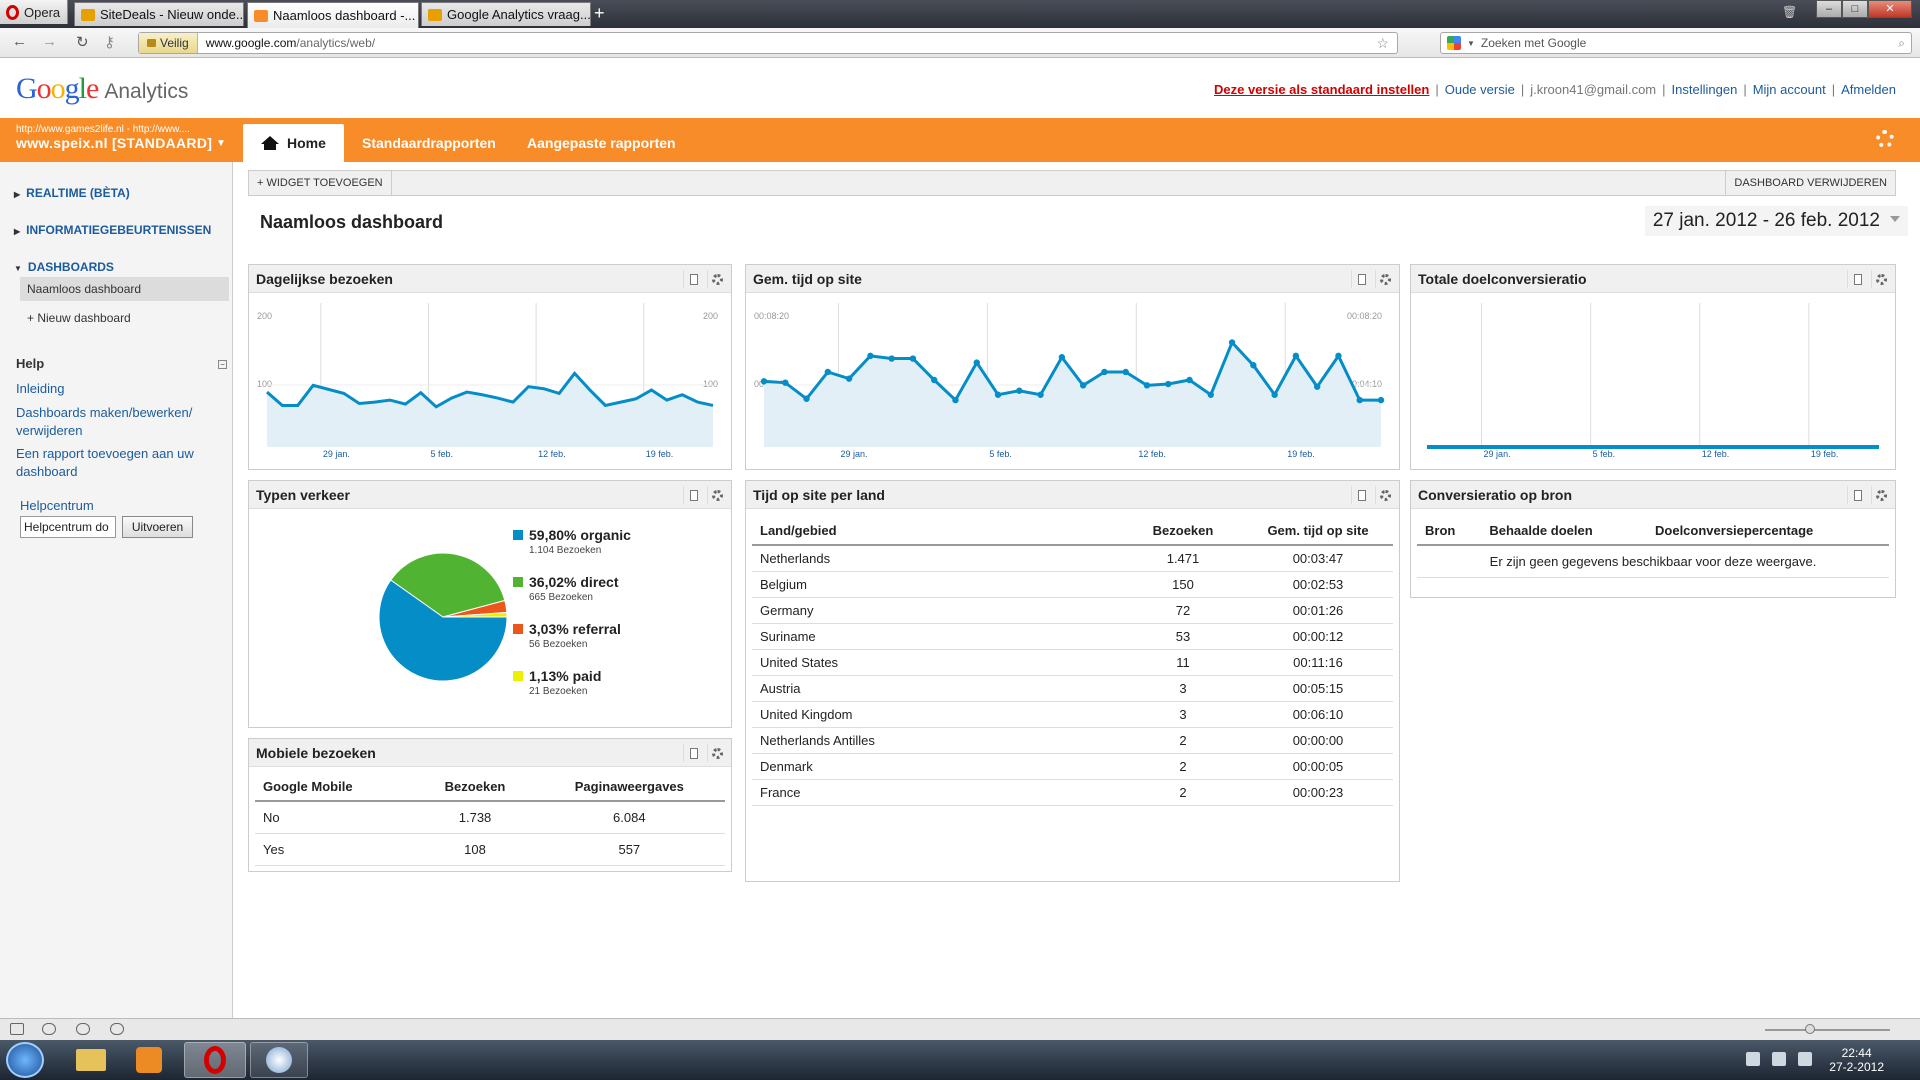 The height and width of the screenshot is (1080, 1920). I want to click on column-header: Behaalde doelen, so click(1564, 531).